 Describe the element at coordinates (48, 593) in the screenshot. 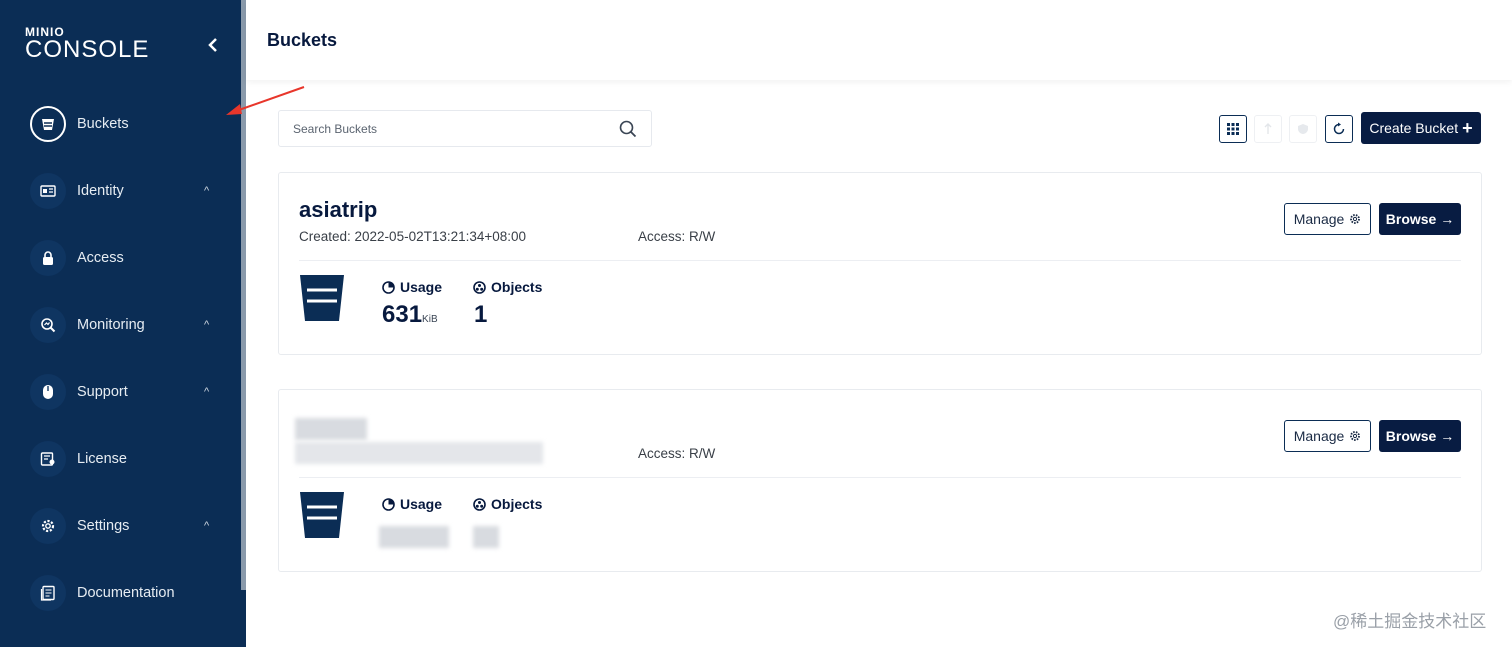

I see `document-icon` at that location.